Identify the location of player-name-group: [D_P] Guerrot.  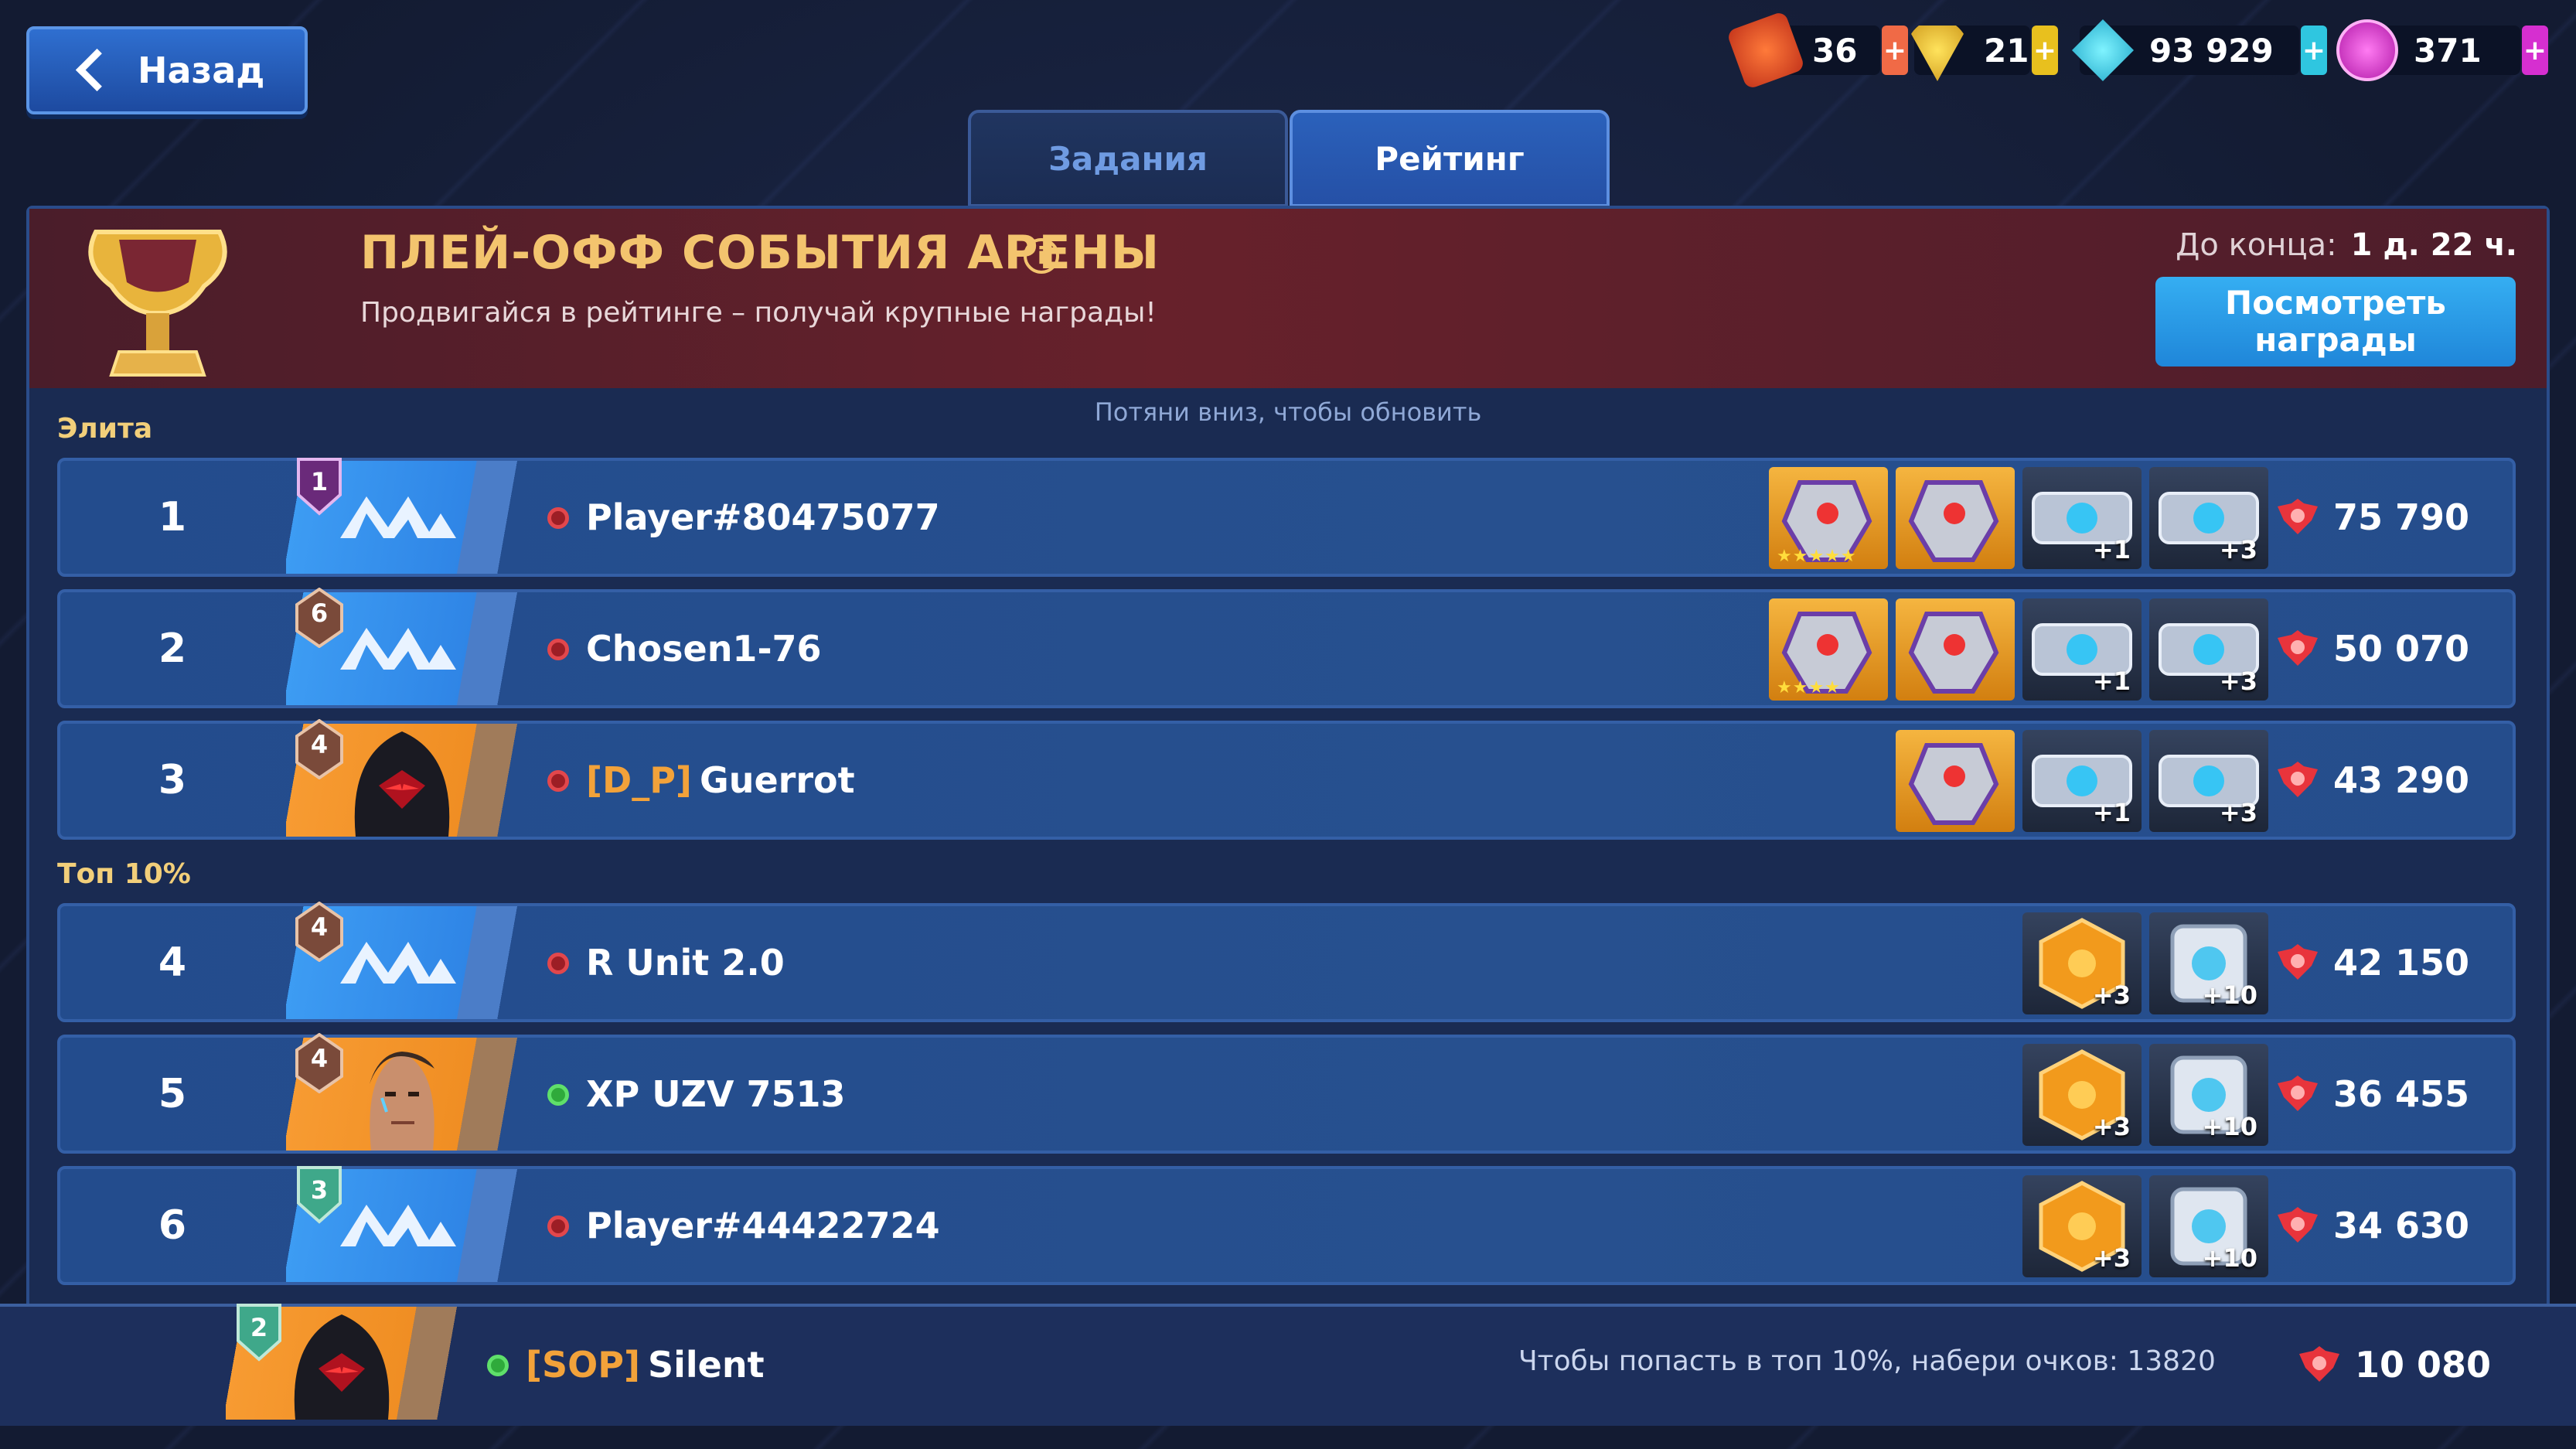
(720, 780).